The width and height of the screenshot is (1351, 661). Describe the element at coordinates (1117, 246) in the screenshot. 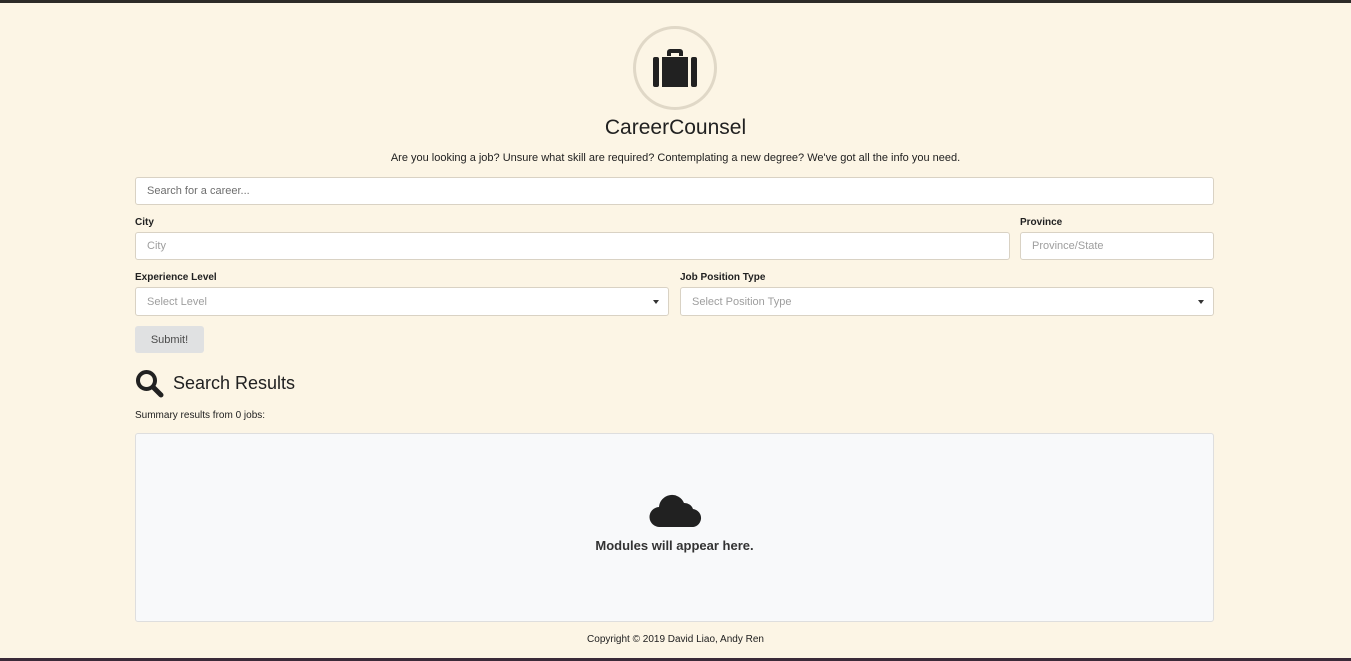

I see `province-input` at that location.